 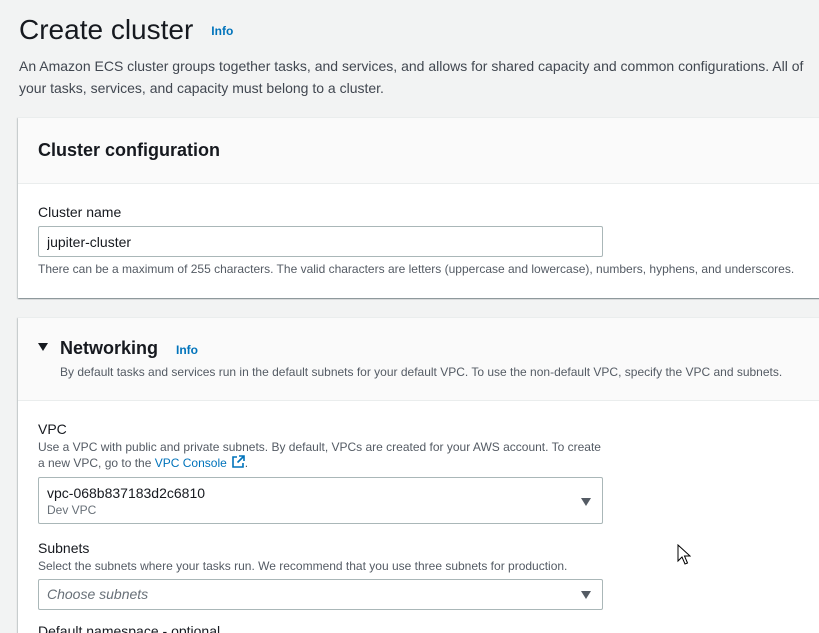 I want to click on vpc-label: VPC, so click(x=52, y=429).